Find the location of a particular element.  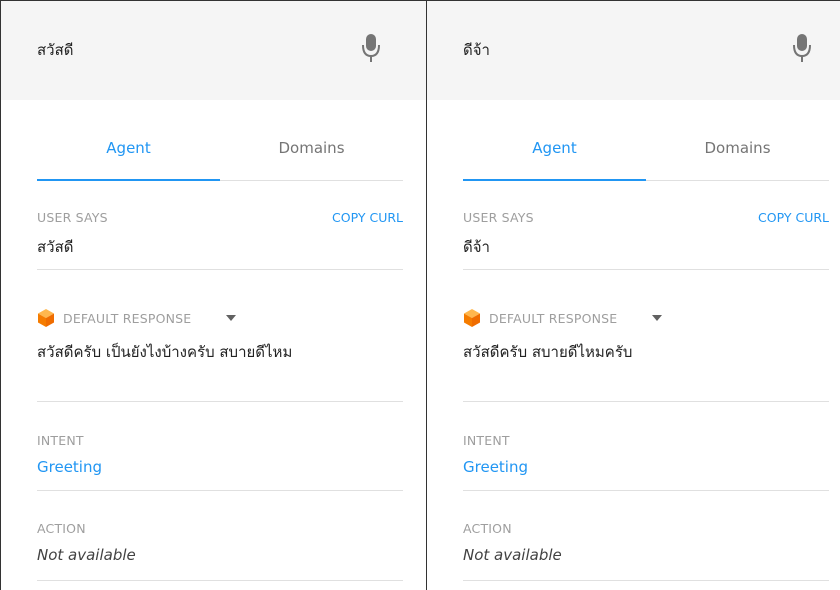

query-bar: สวัสดี is located at coordinates (213, 50).